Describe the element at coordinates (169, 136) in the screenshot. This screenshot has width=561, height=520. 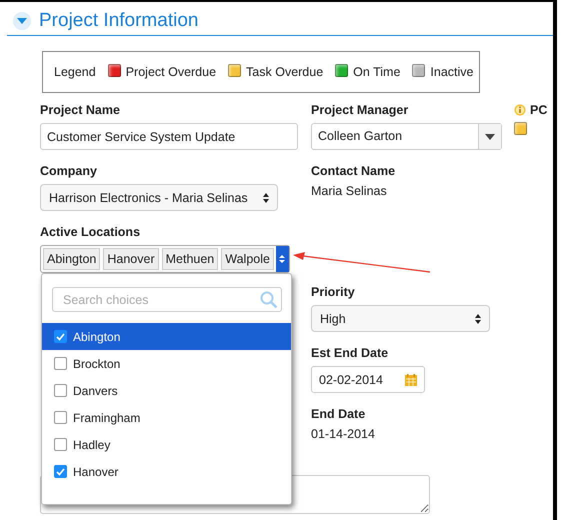
I see `project-name-field: Customer Service System Update` at that location.